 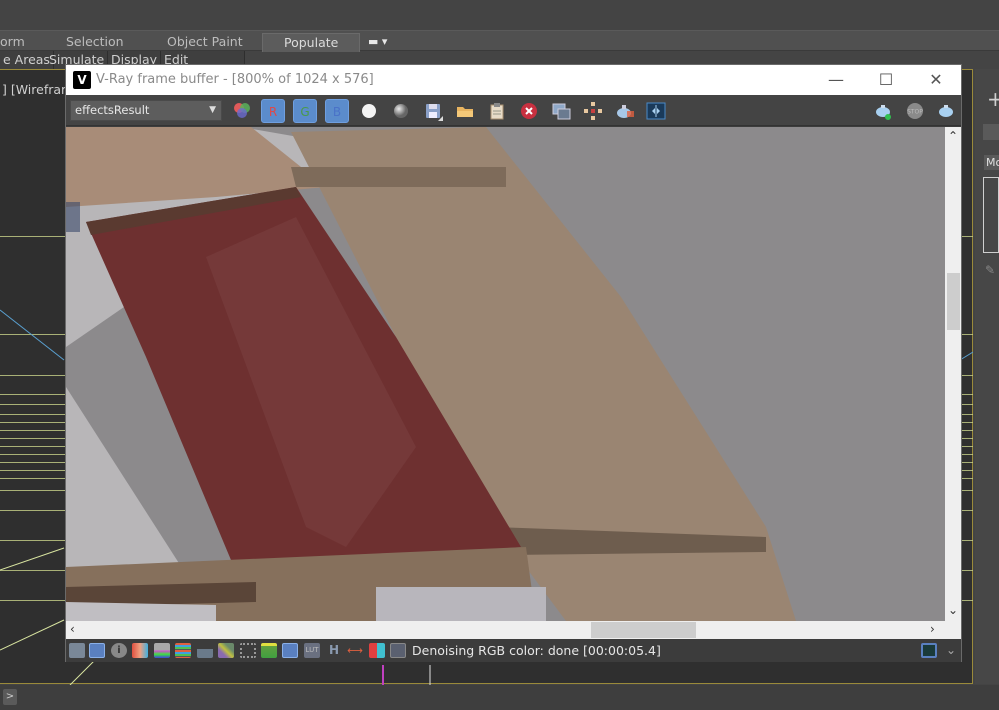 I want to click on scroll-right-arrow-icon: ›, so click(x=932, y=629).